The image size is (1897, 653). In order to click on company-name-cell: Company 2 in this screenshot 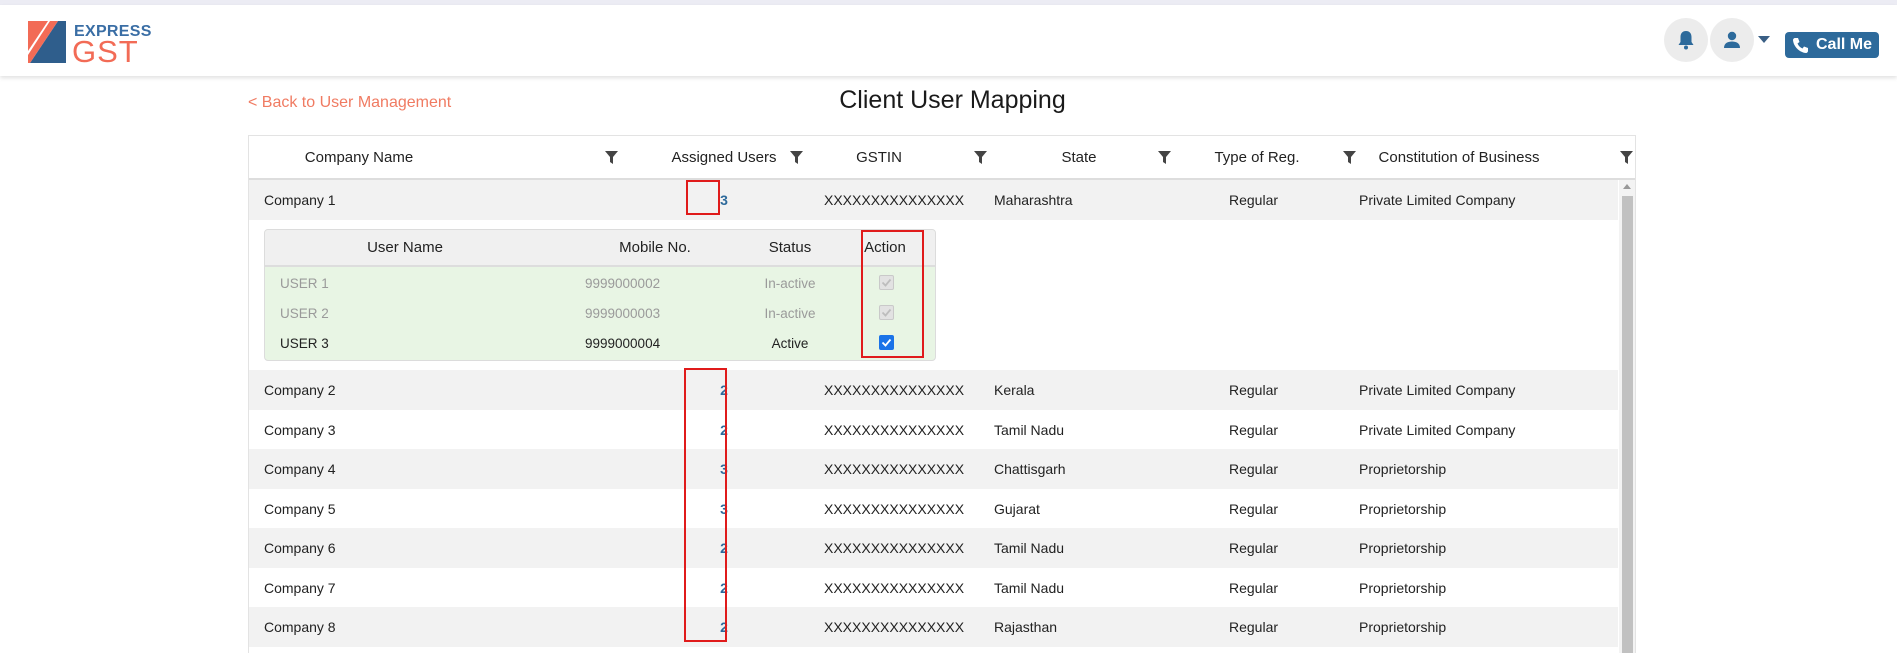, I will do `click(300, 390)`.